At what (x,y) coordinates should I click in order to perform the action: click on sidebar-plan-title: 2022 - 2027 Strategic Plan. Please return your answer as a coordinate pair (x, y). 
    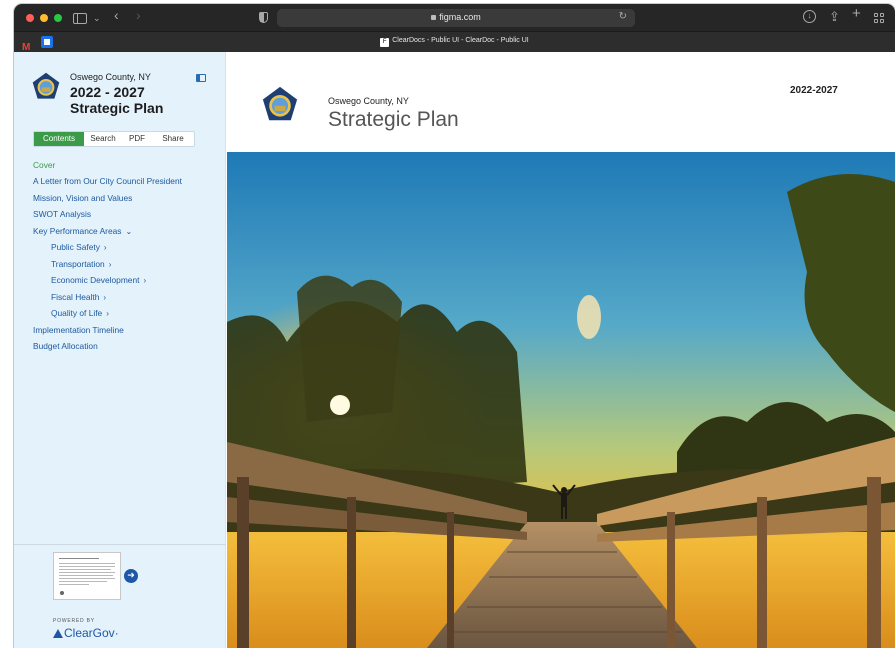
    Looking at the image, I should click on (116, 100).